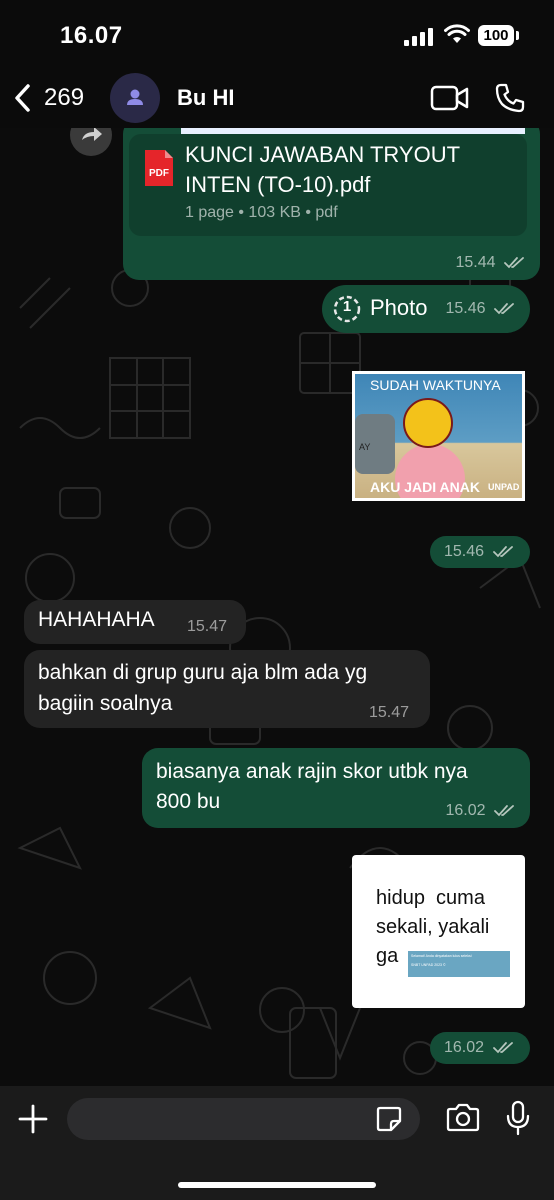 Image resolution: width=554 pixels, height=1200 pixels. I want to click on view-once-count: 1, so click(347, 306).